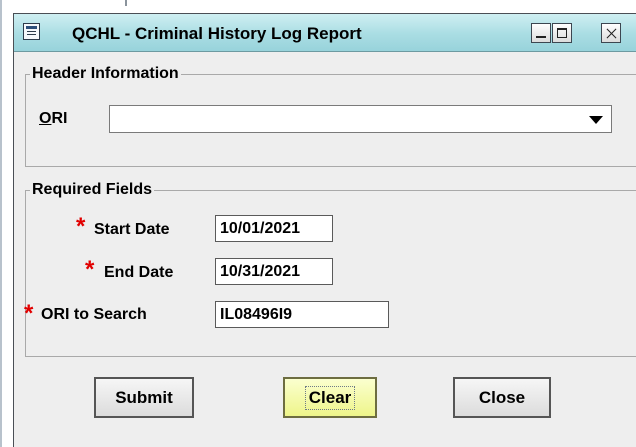 This screenshot has width=636, height=447. What do you see at coordinates (31, 31) in the screenshot?
I see `window-menu-icon` at bounding box center [31, 31].